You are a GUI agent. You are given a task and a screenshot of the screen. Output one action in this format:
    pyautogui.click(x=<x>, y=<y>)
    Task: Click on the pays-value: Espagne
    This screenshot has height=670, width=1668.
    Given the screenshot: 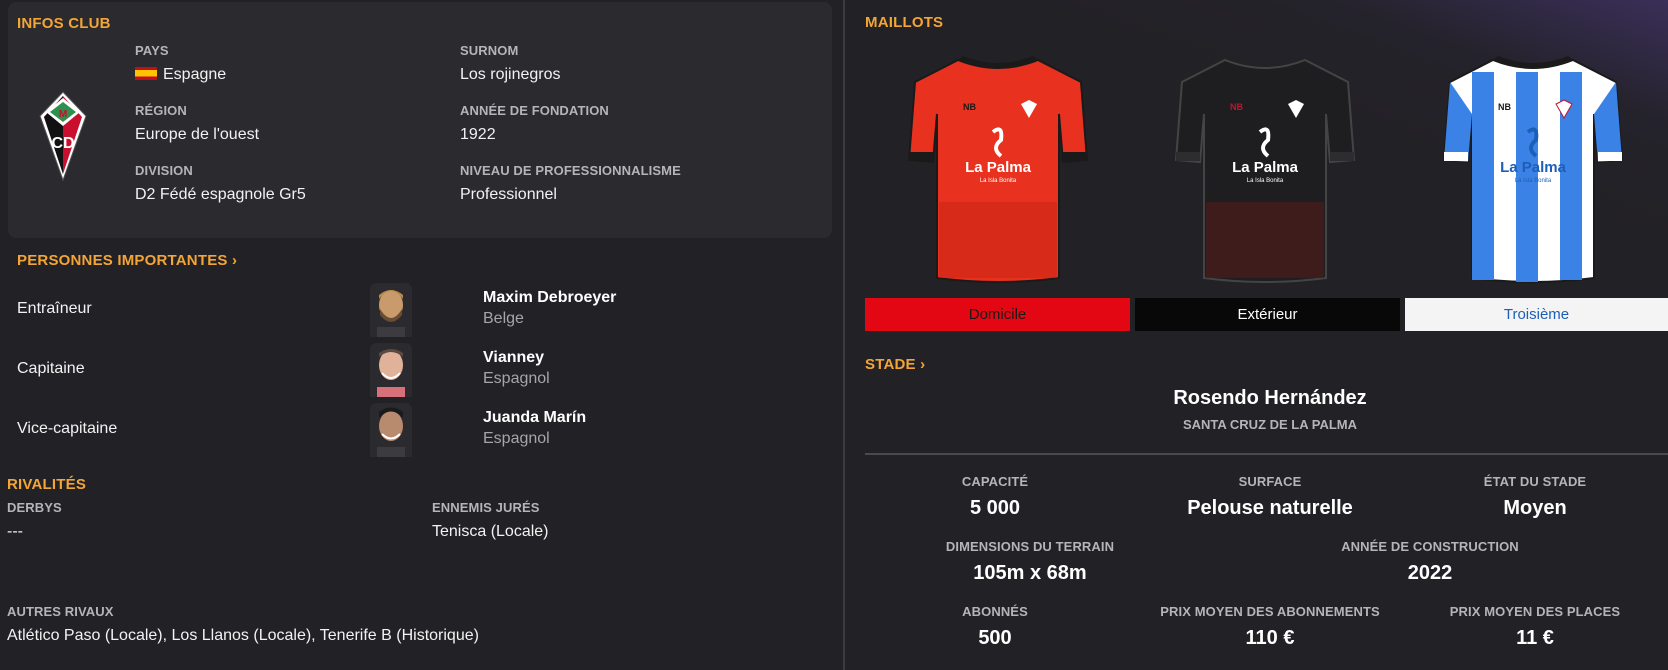 What is the action you would take?
    pyautogui.click(x=195, y=74)
    